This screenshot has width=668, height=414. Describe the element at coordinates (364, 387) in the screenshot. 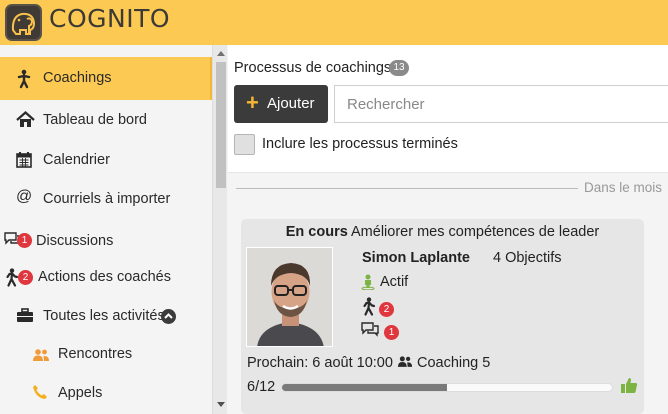

I see `progress-bar-fill` at that location.